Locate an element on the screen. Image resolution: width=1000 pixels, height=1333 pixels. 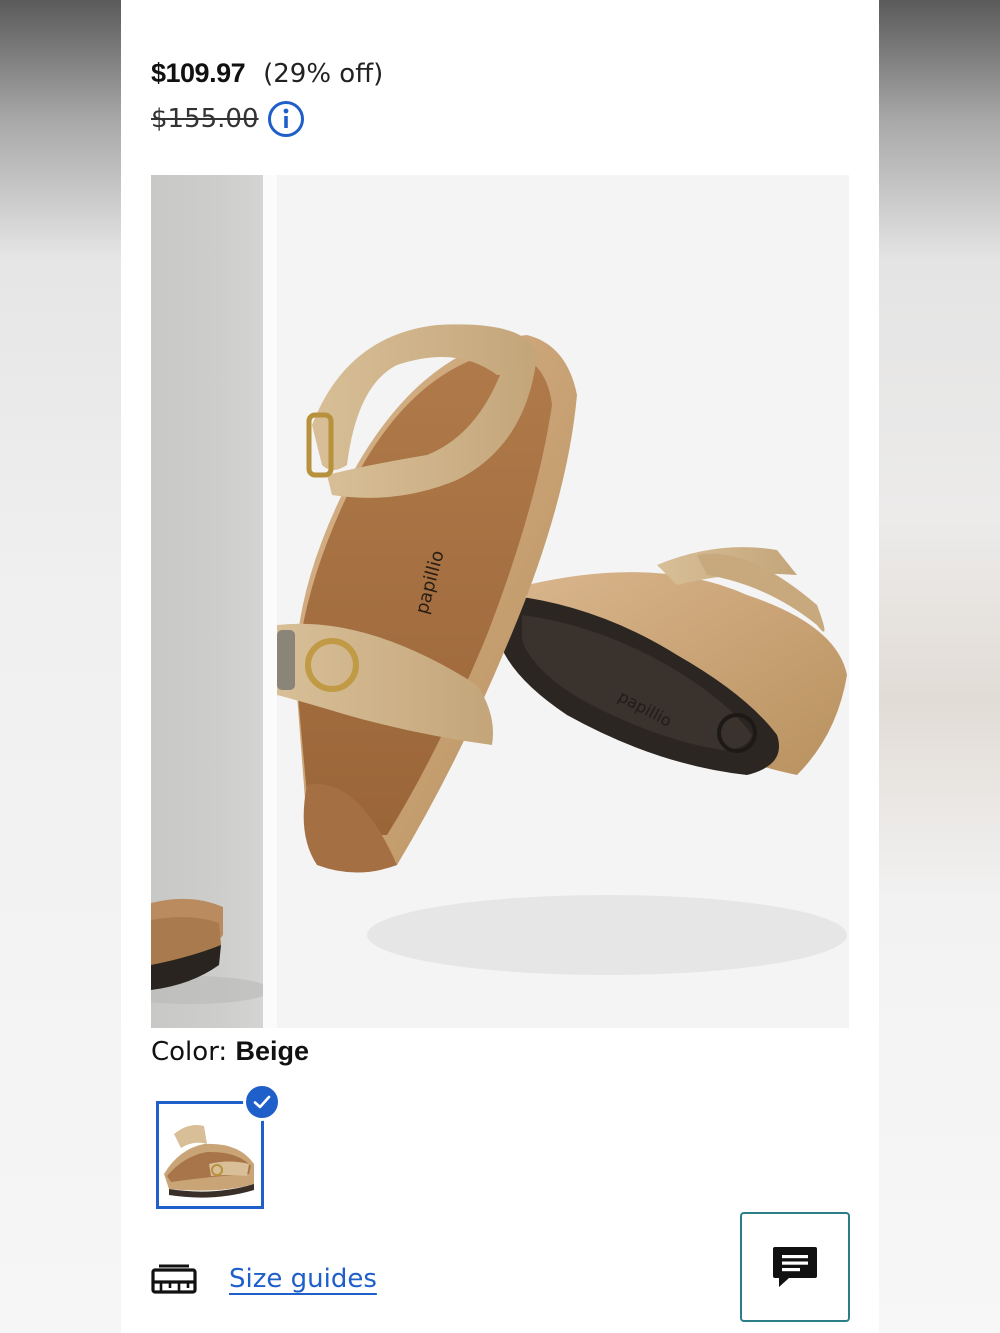
background-left is located at coordinates (60, 666).